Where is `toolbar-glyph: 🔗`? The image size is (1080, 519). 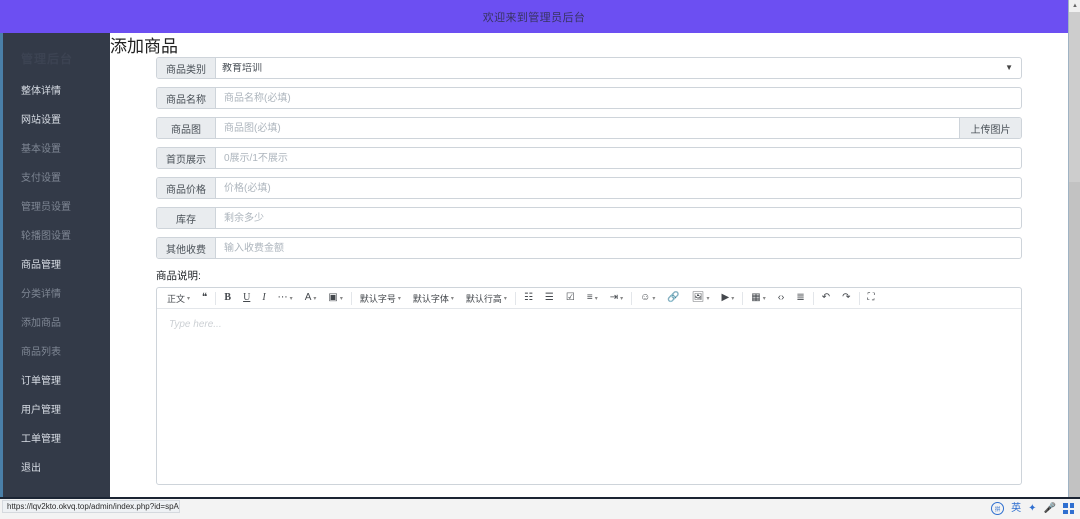
toolbar-glyph: 🔗 is located at coordinates (673, 297).